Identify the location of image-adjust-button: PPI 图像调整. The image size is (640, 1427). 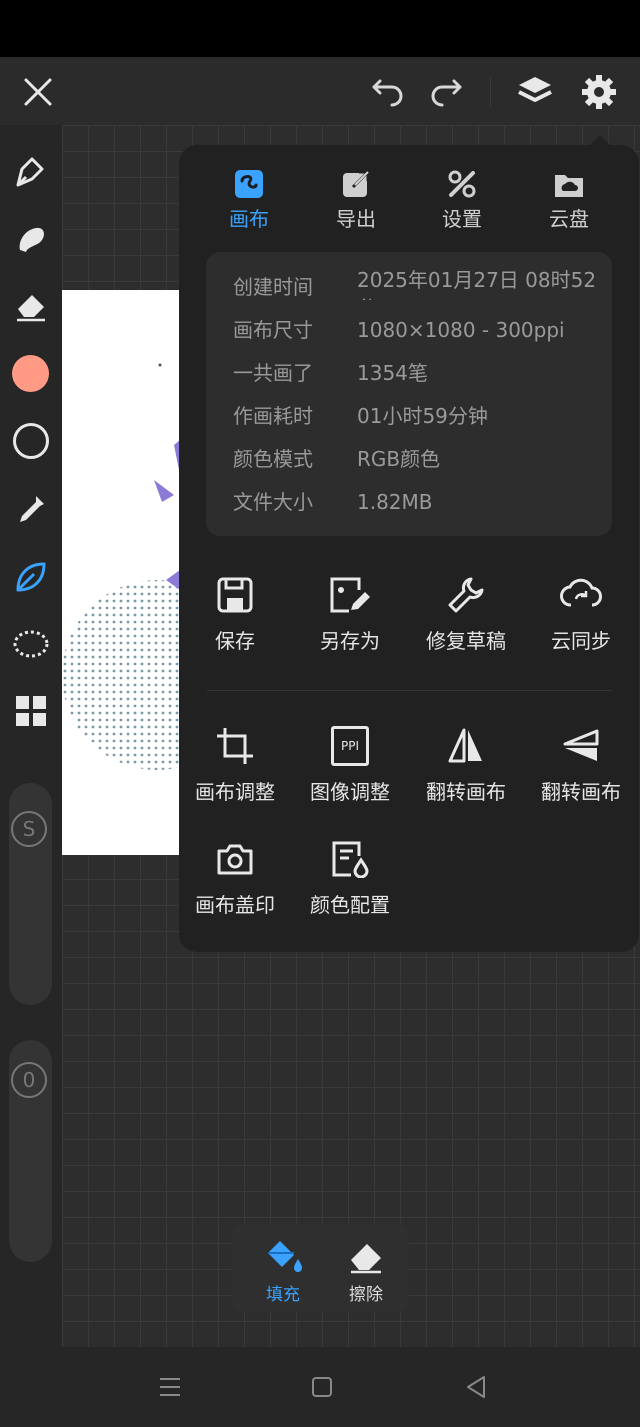
(350, 760).